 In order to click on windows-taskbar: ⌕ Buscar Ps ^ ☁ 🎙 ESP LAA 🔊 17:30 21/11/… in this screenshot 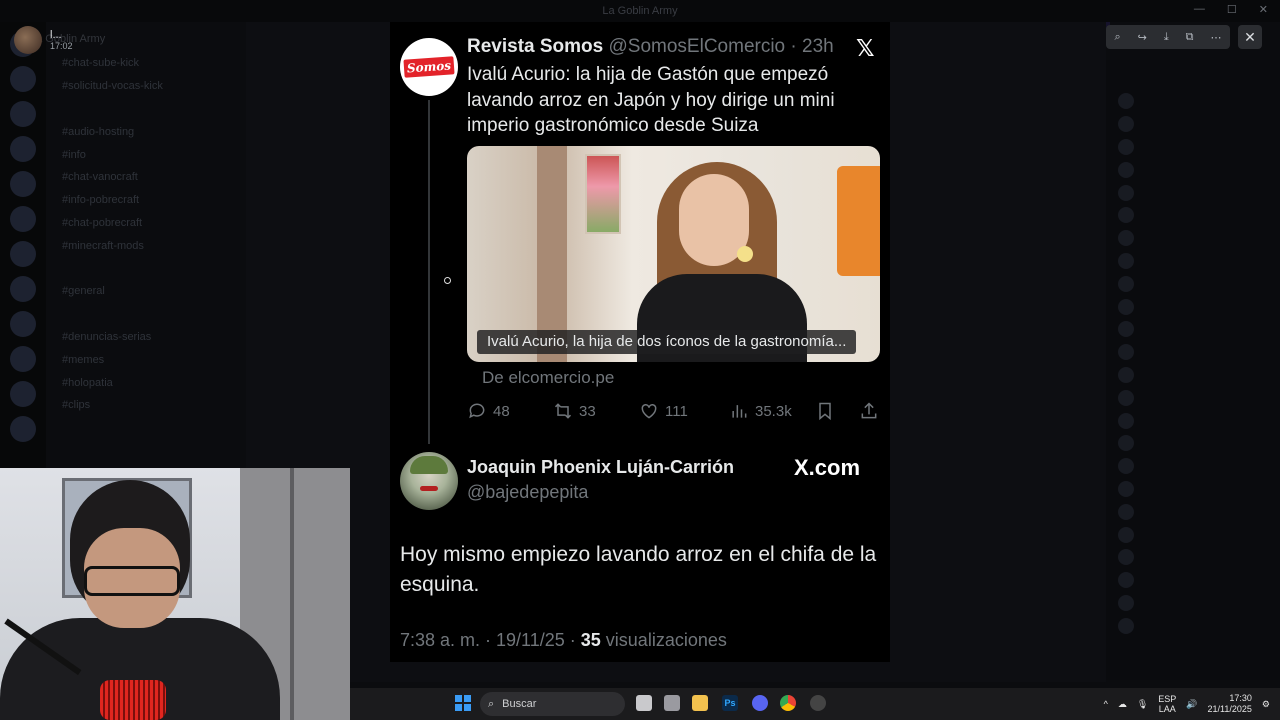, I will do `click(815, 704)`.